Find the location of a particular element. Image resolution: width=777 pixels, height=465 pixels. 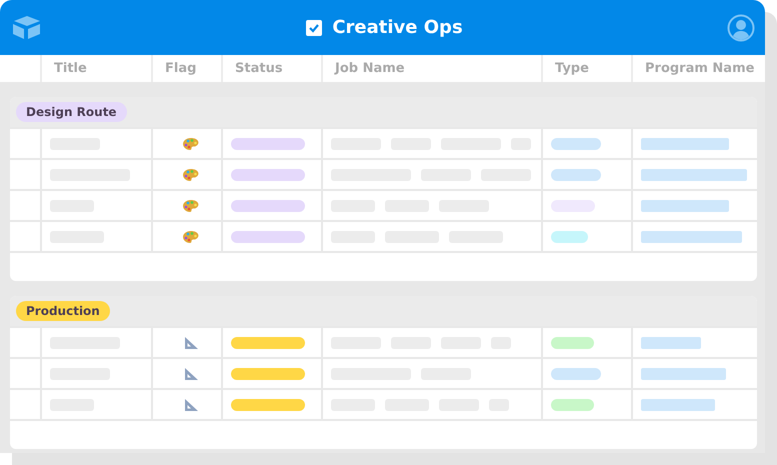

column-header: Job Name is located at coordinates (431, 68).